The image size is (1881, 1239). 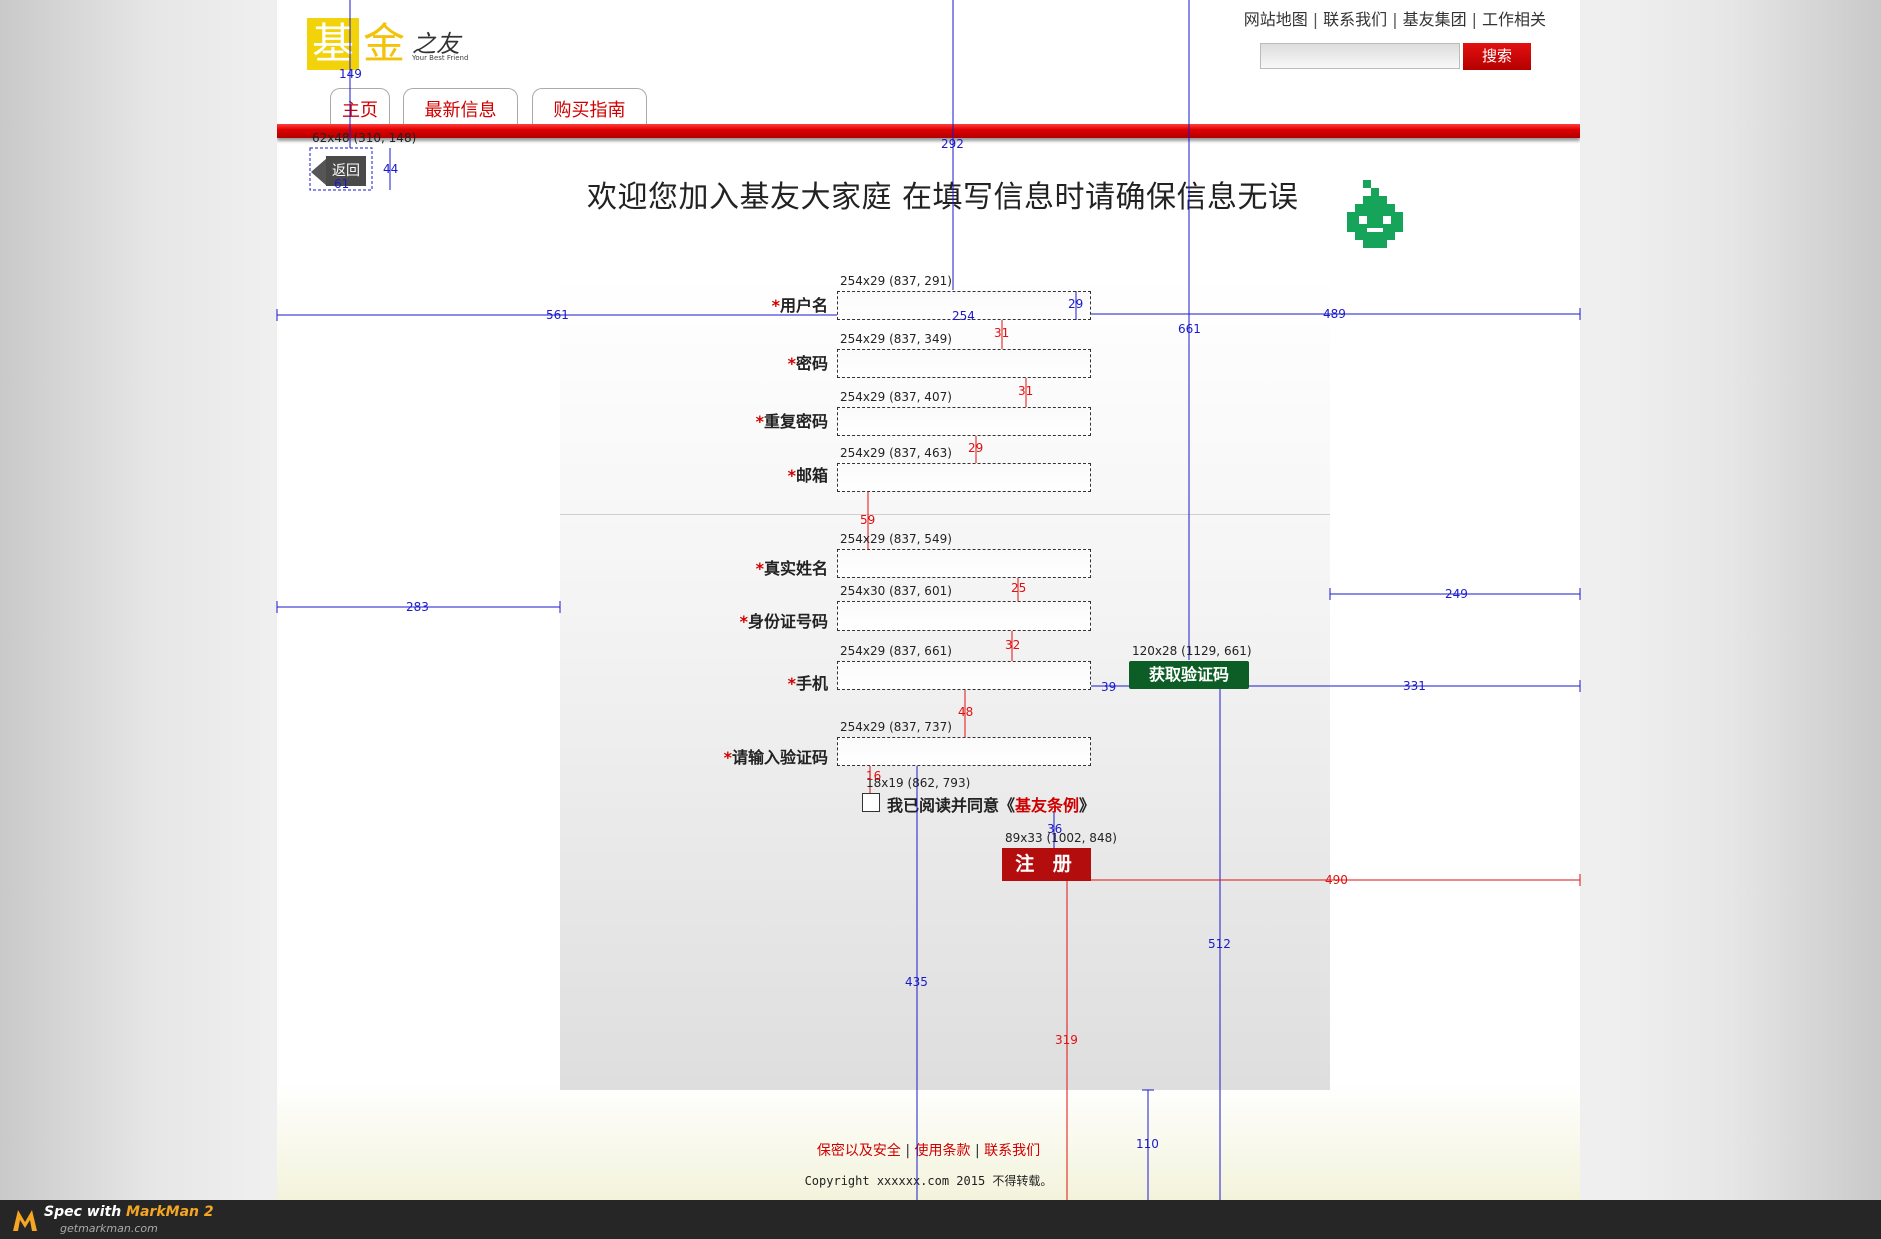 What do you see at coordinates (440, 58) in the screenshot?
I see `logo-tagline: Your Best Friend` at bounding box center [440, 58].